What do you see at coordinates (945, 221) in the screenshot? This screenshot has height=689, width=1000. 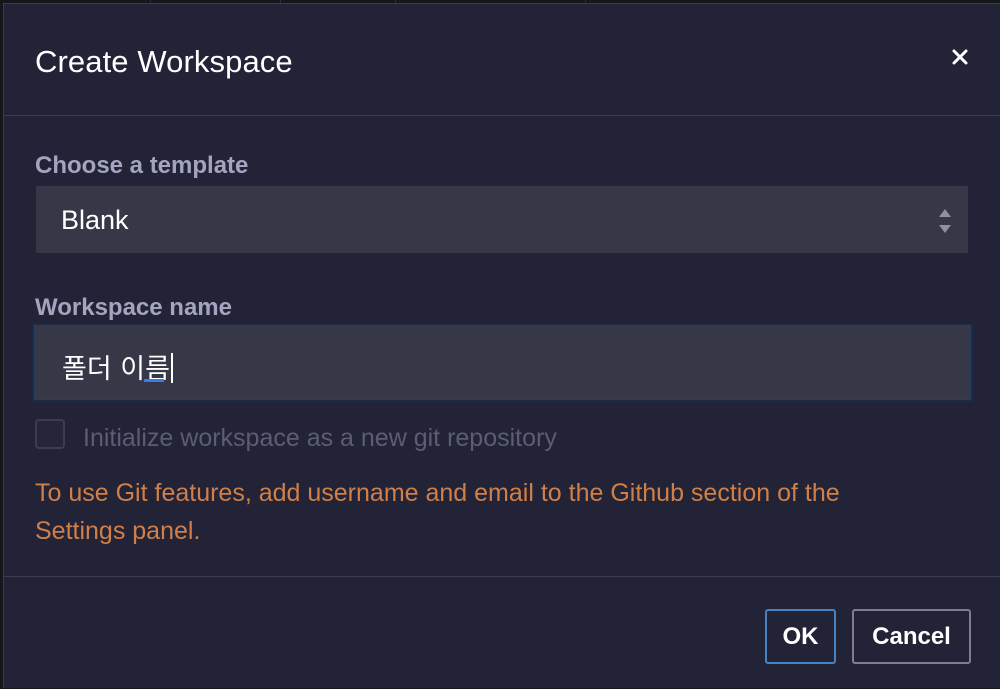 I see `select-updown-arrows-icon` at bounding box center [945, 221].